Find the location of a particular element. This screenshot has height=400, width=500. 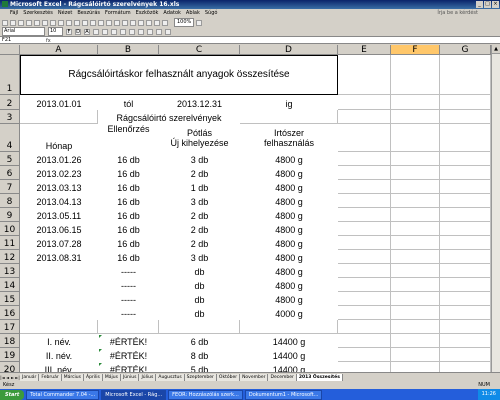

cell-c10: 2 db is located at coordinates (199, 229).